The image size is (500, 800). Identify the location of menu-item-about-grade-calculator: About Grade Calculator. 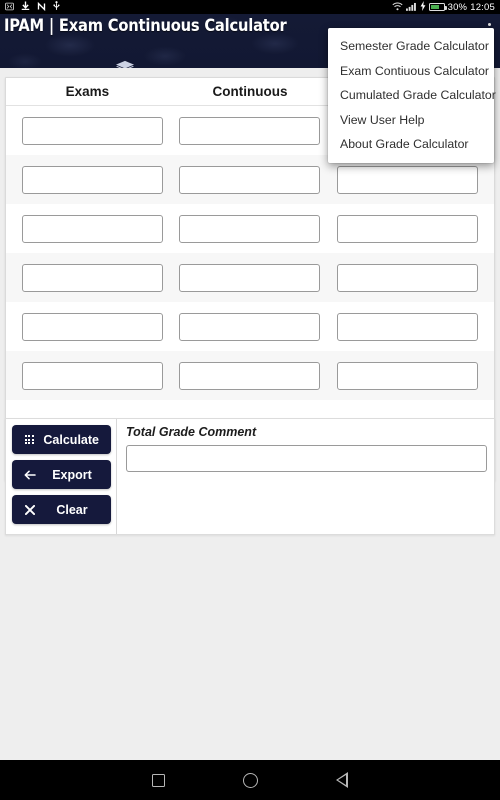
(411, 144).